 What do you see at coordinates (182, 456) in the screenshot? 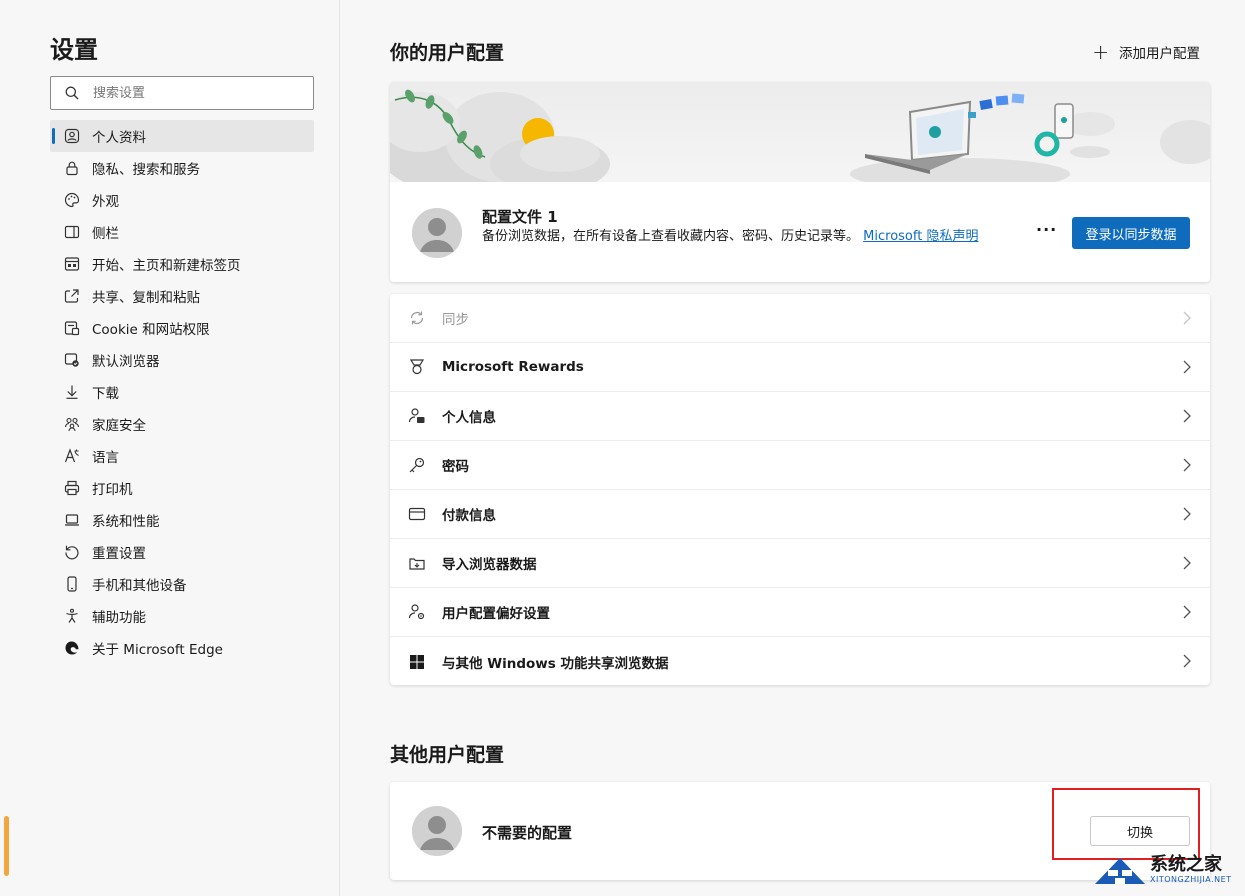
I see `nav-item-language: 语言` at bounding box center [182, 456].